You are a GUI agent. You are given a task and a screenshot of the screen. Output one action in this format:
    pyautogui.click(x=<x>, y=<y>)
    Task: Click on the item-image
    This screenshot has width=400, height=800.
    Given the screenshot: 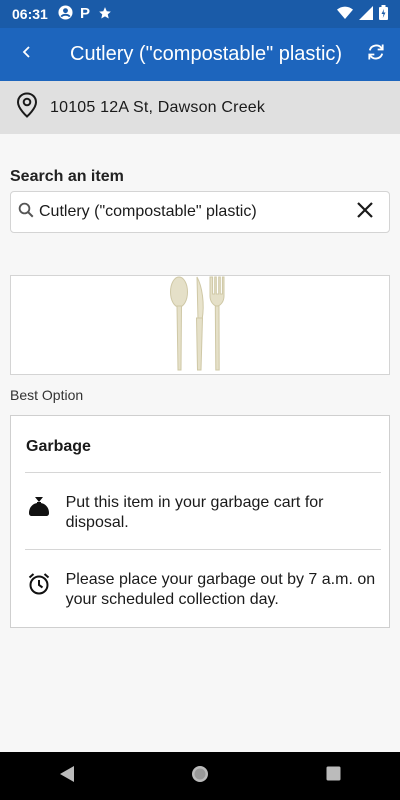 What is the action you would take?
    pyautogui.click(x=200, y=325)
    